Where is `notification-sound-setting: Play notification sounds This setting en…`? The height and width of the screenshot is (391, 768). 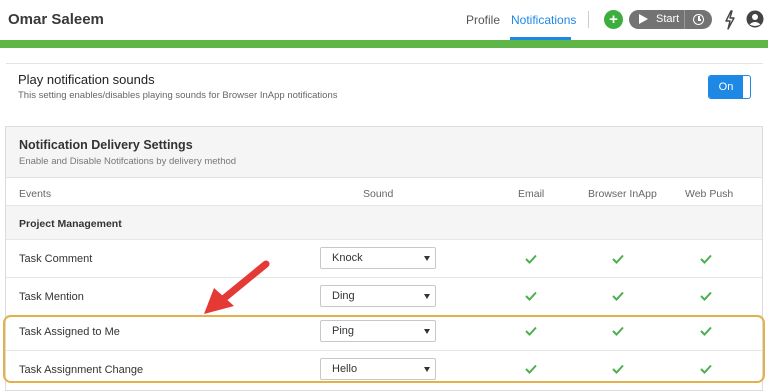 notification-sound-setting: Play notification sounds This setting en… is located at coordinates (384, 87).